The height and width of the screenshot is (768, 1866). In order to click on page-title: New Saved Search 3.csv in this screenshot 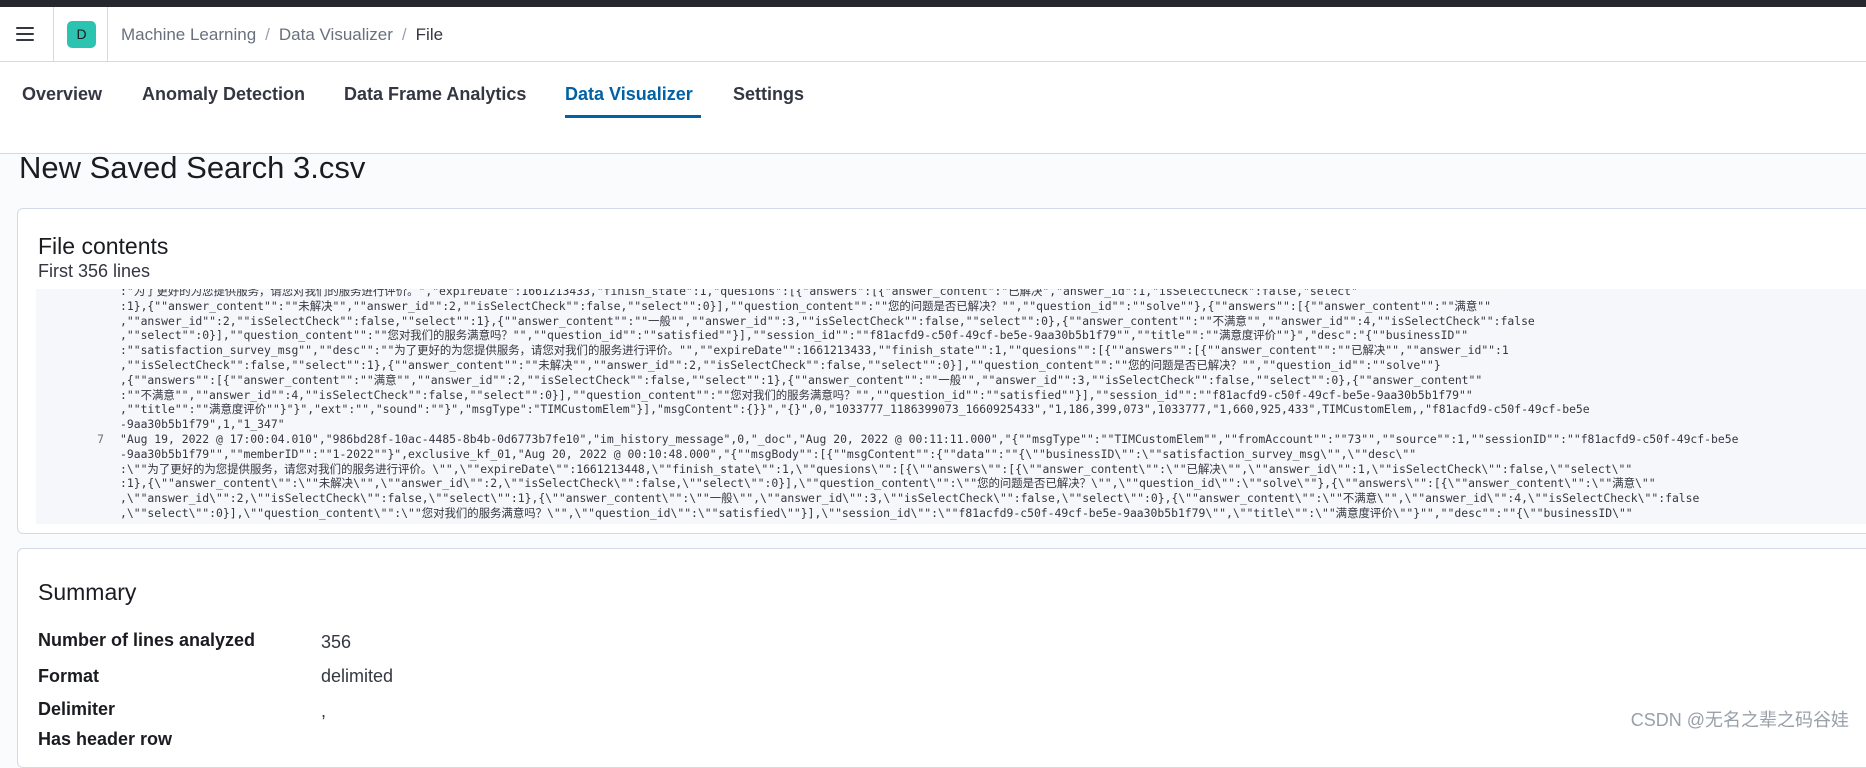, I will do `click(192, 167)`.